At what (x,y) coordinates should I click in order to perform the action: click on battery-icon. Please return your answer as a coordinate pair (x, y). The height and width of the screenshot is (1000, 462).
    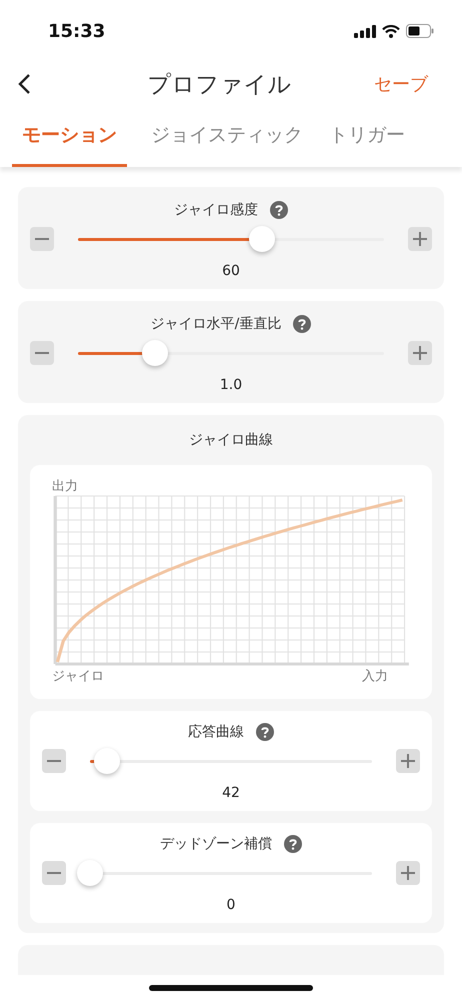
    Looking at the image, I should click on (420, 31).